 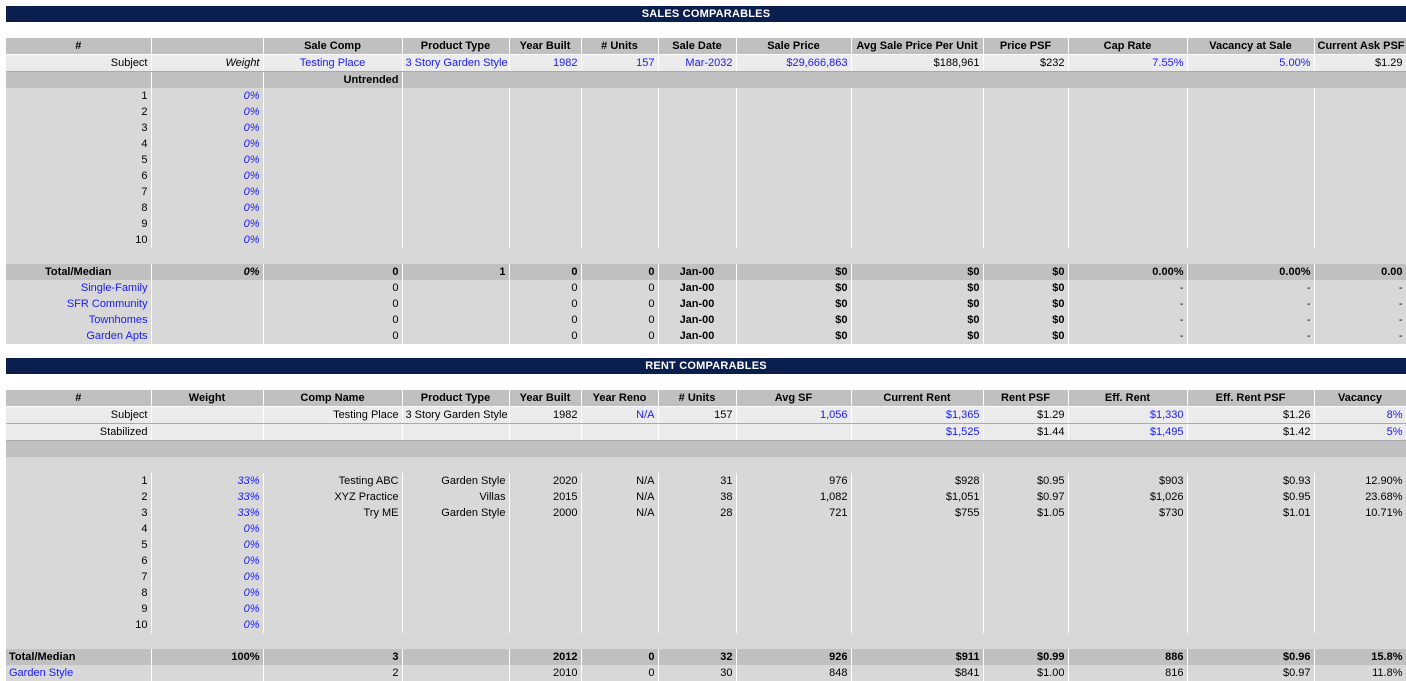 I want to click on comp-year-reno-cell: N/A, so click(x=620, y=496).